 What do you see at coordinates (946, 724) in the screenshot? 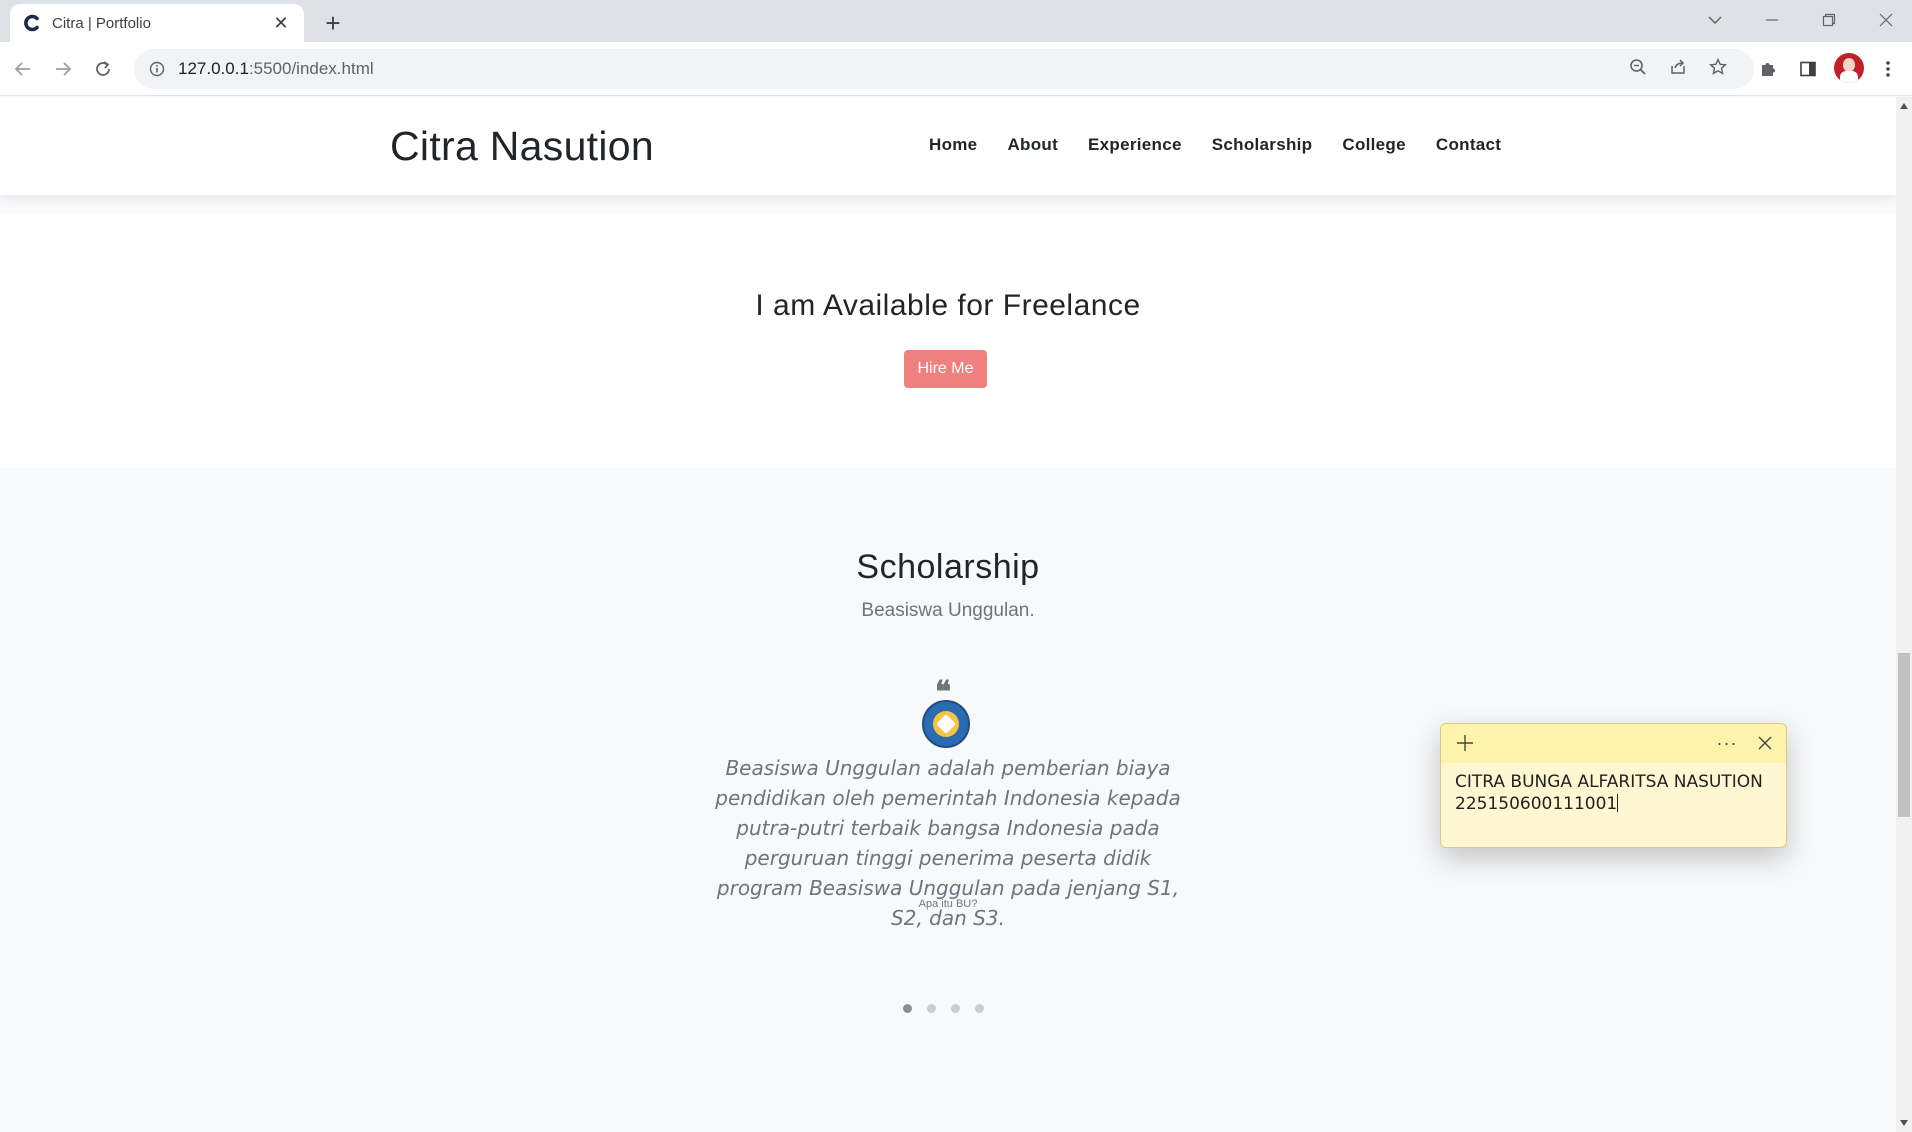
I see `kemendikbud-logo-icon` at bounding box center [946, 724].